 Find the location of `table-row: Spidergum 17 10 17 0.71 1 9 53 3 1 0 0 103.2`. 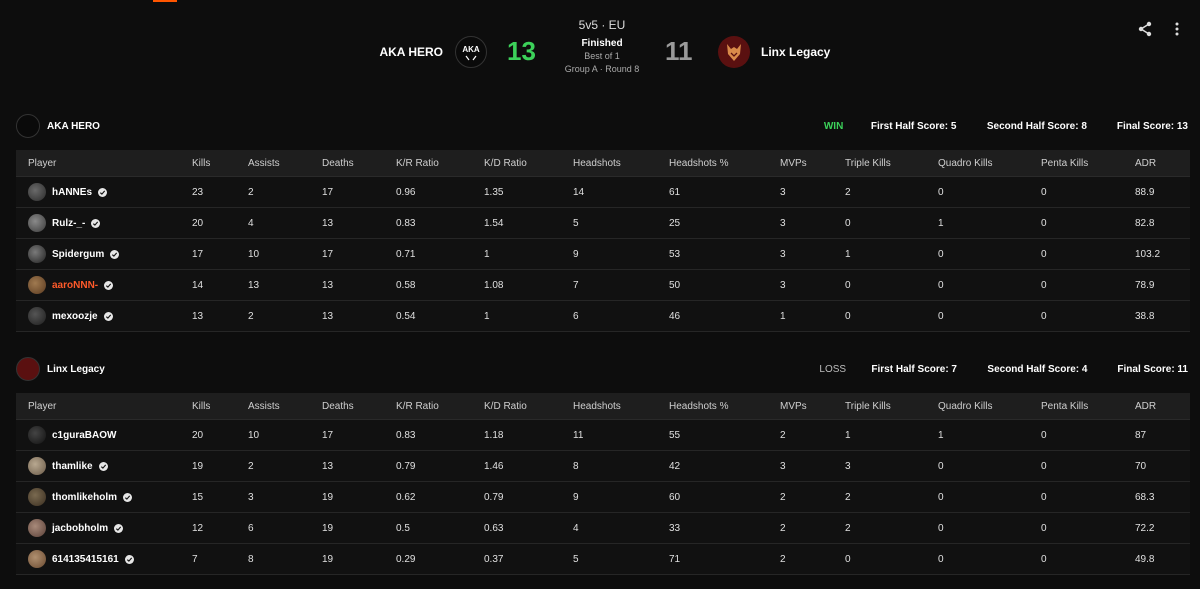

table-row: Spidergum 17 10 17 0.71 1 9 53 3 1 0 0 103.2 is located at coordinates (603, 254).